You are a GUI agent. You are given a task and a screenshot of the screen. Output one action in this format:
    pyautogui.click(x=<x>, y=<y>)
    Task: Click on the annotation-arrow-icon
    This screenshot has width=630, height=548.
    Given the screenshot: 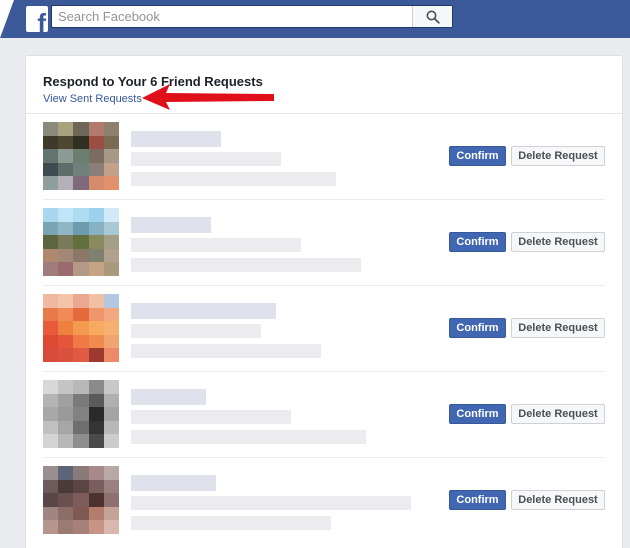 What is the action you would take?
    pyautogui.click(x=208, y=97)
    